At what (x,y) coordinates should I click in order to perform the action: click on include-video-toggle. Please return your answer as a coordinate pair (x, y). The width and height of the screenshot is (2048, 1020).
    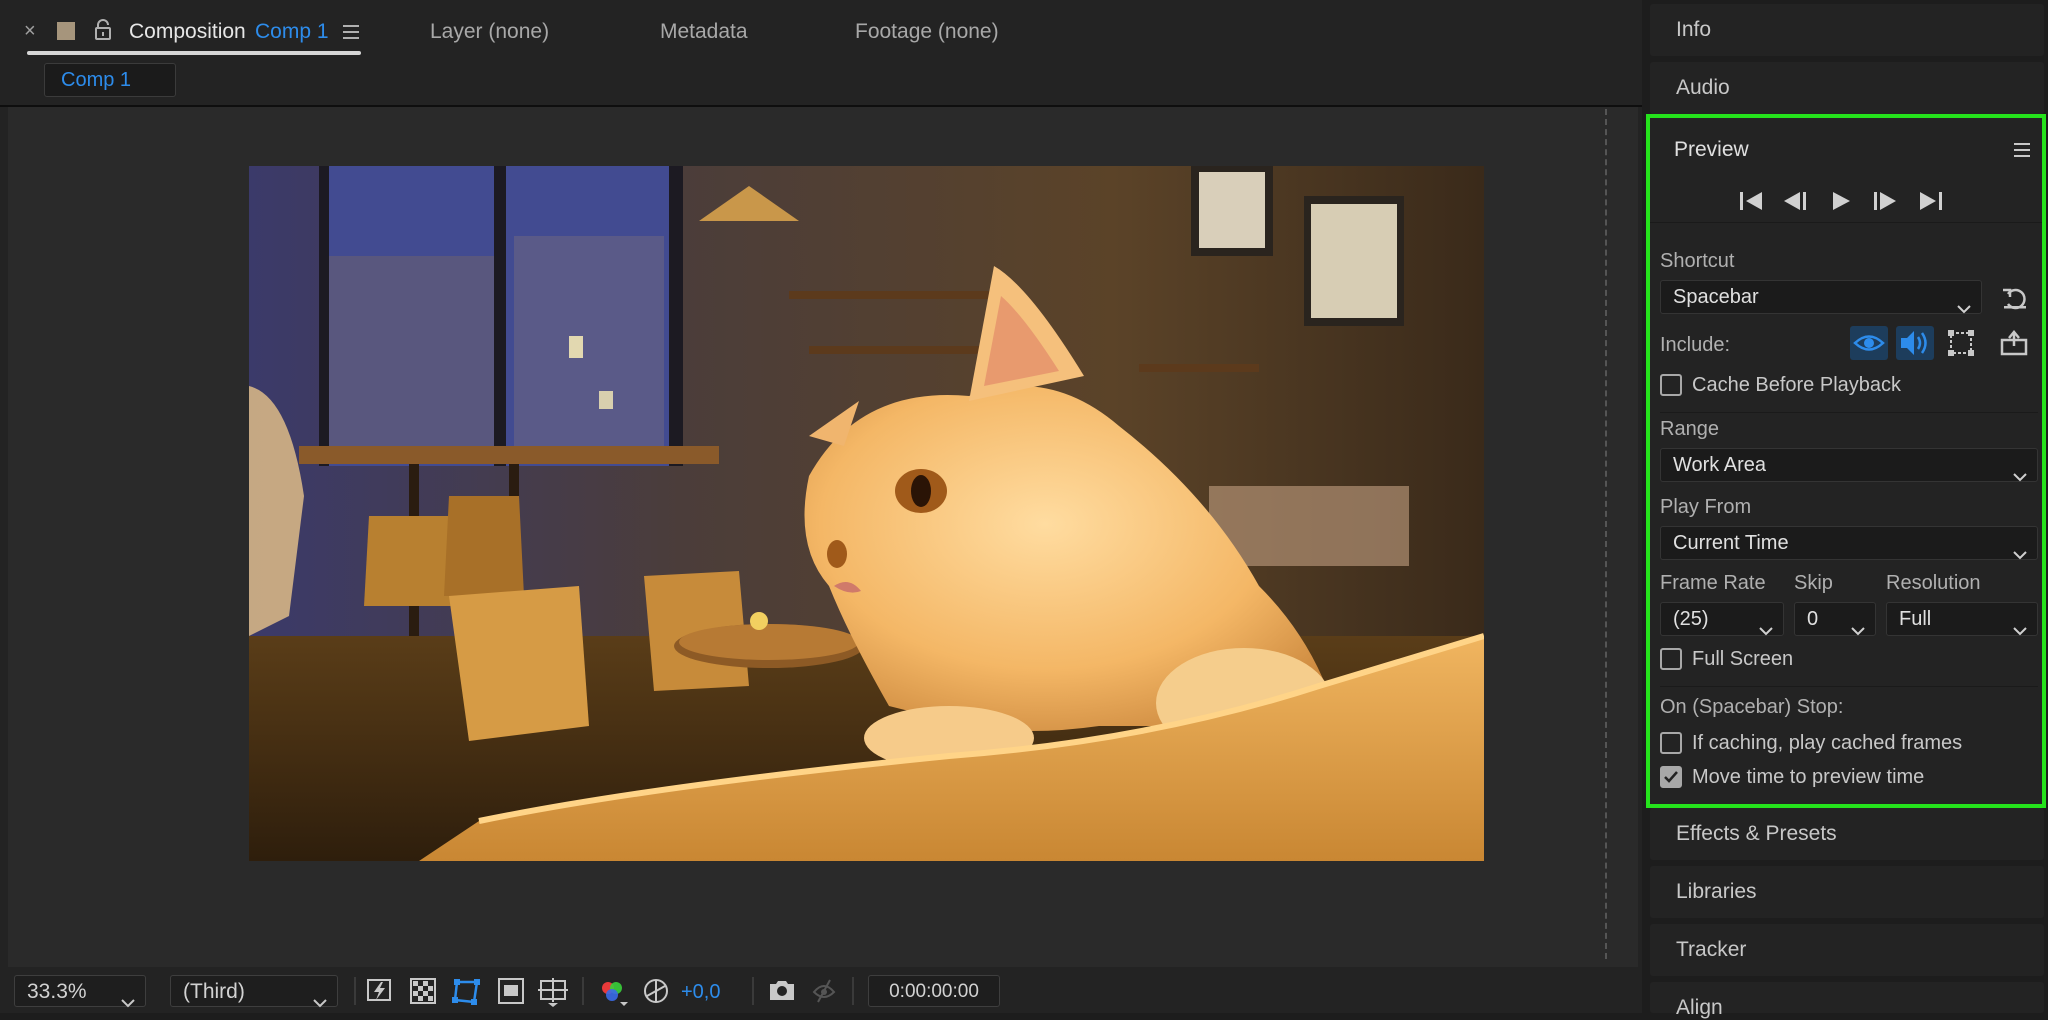
    Looking at the image, I should click on (1869, 343).